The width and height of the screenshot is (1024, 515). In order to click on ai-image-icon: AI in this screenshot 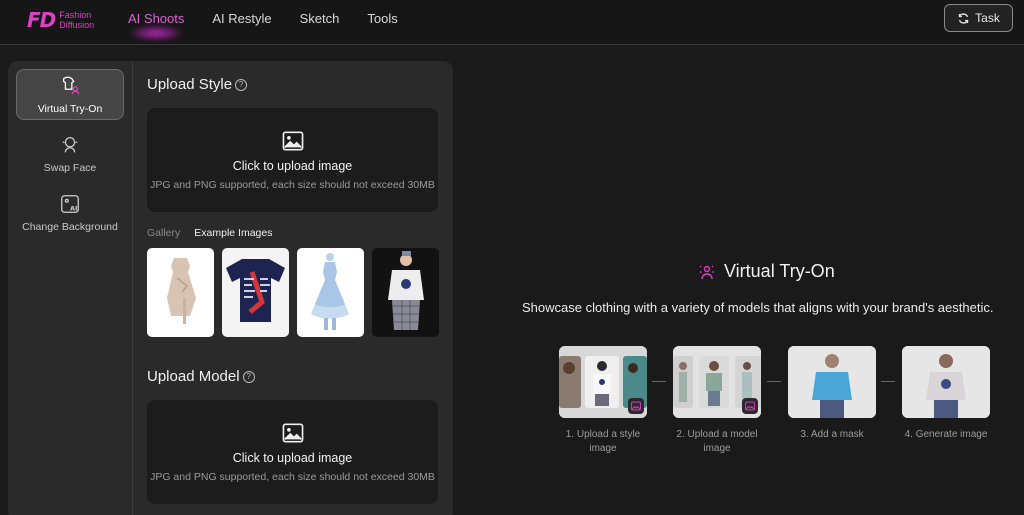, I will do `click(70, 203)`.